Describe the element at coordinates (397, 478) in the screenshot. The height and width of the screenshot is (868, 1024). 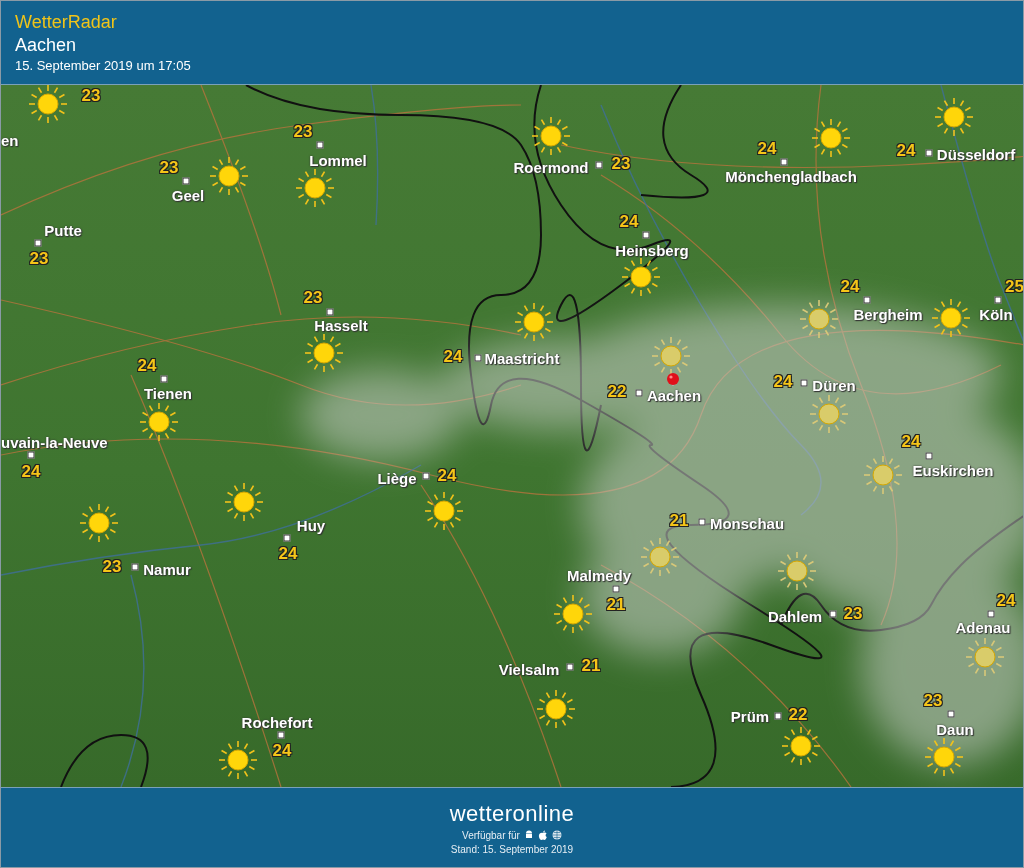
I see `city-name: Liège` at that location.